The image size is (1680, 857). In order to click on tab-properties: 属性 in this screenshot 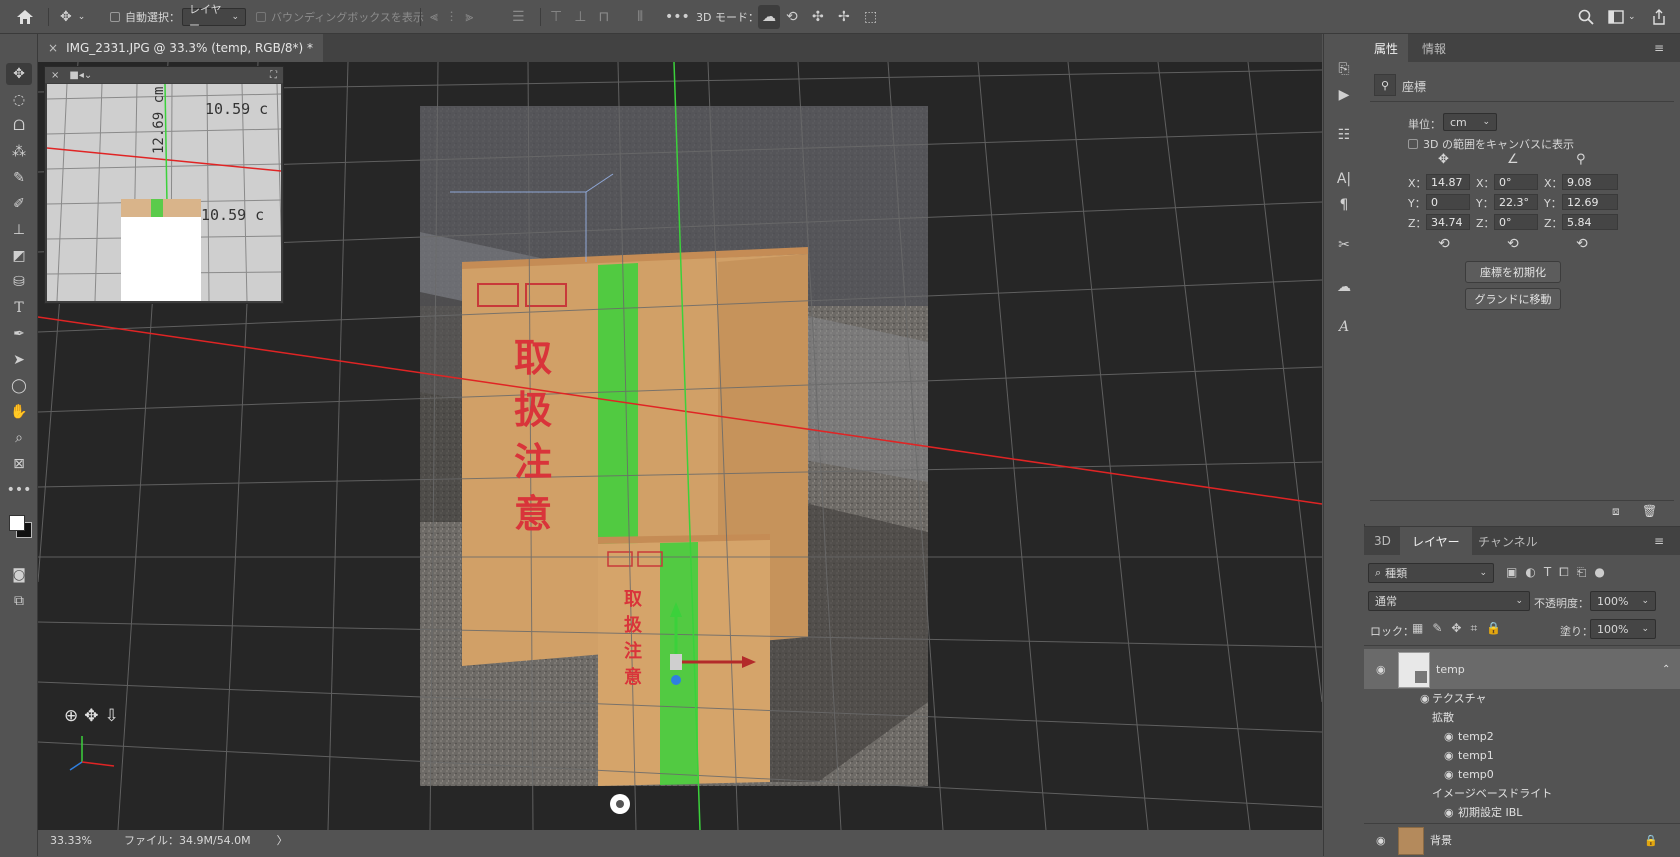, I will do `click(1386, 48)`.